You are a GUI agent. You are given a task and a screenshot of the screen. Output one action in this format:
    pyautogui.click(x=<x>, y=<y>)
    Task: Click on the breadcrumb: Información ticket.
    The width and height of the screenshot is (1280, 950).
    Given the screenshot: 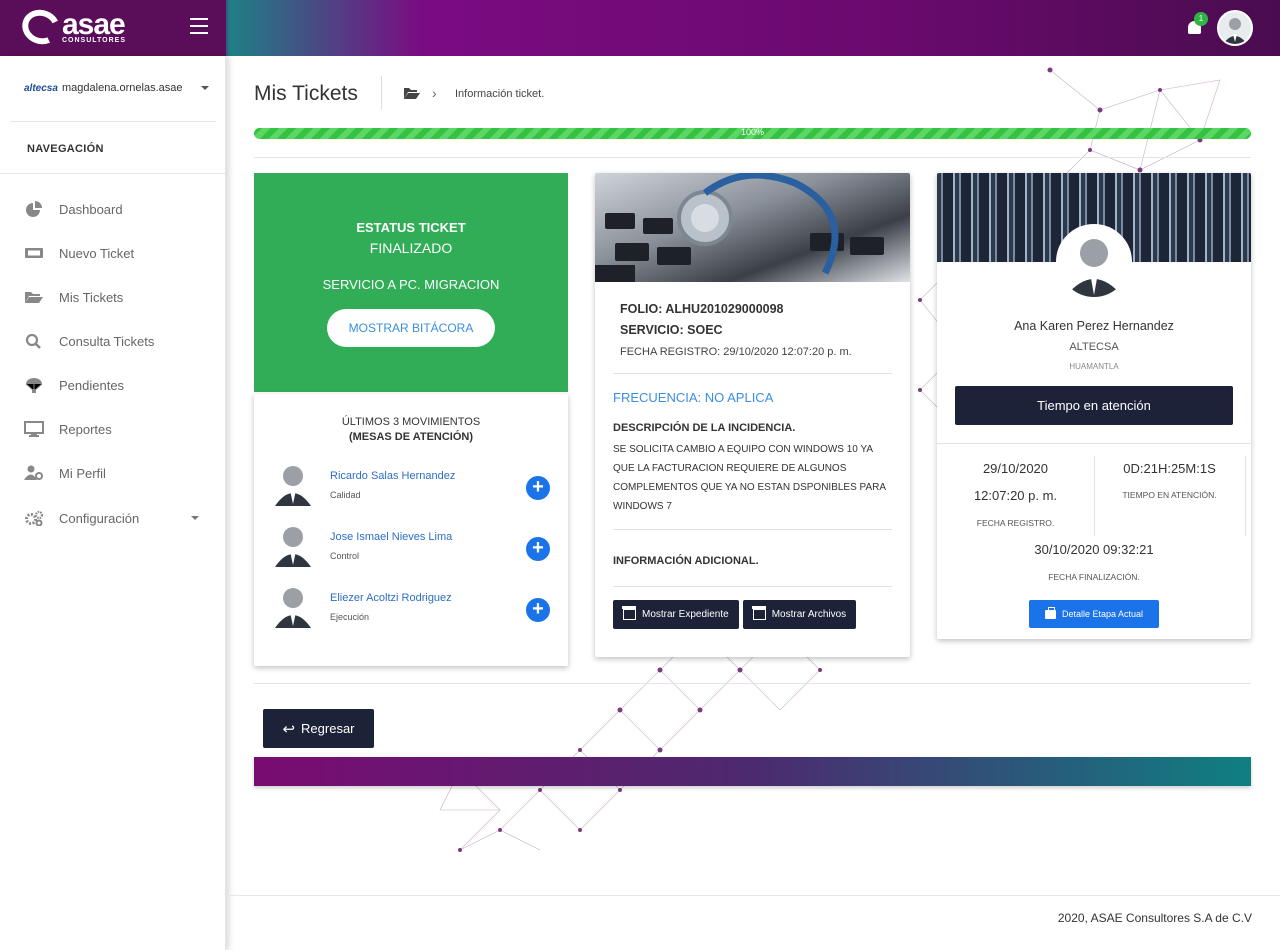 What is the action you would take?
    pyautogui.click(x=500, y=94)
    